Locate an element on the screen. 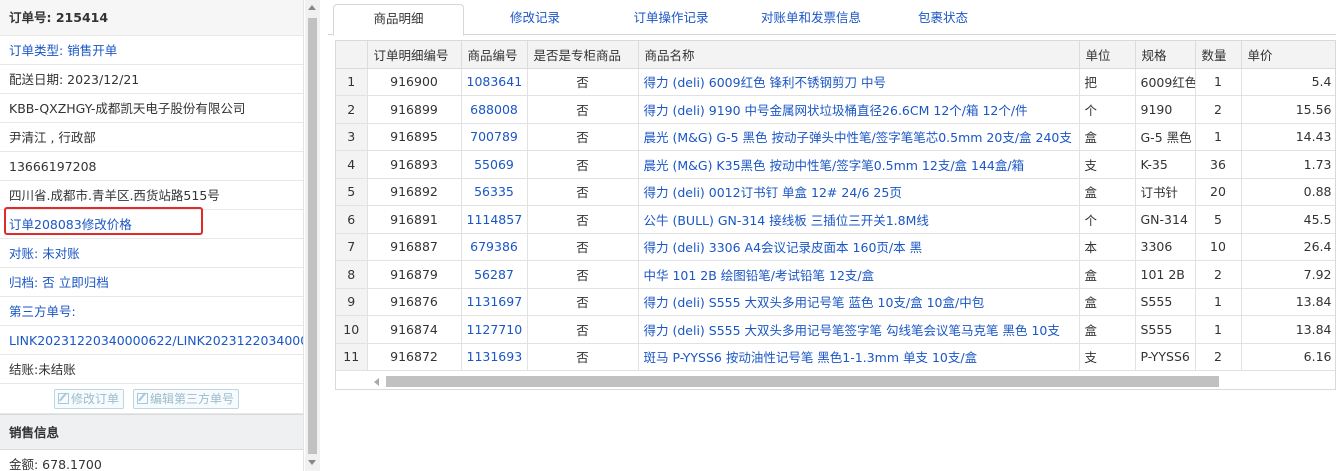  cell-unit: 支 is located at coordinates (1107, 164).